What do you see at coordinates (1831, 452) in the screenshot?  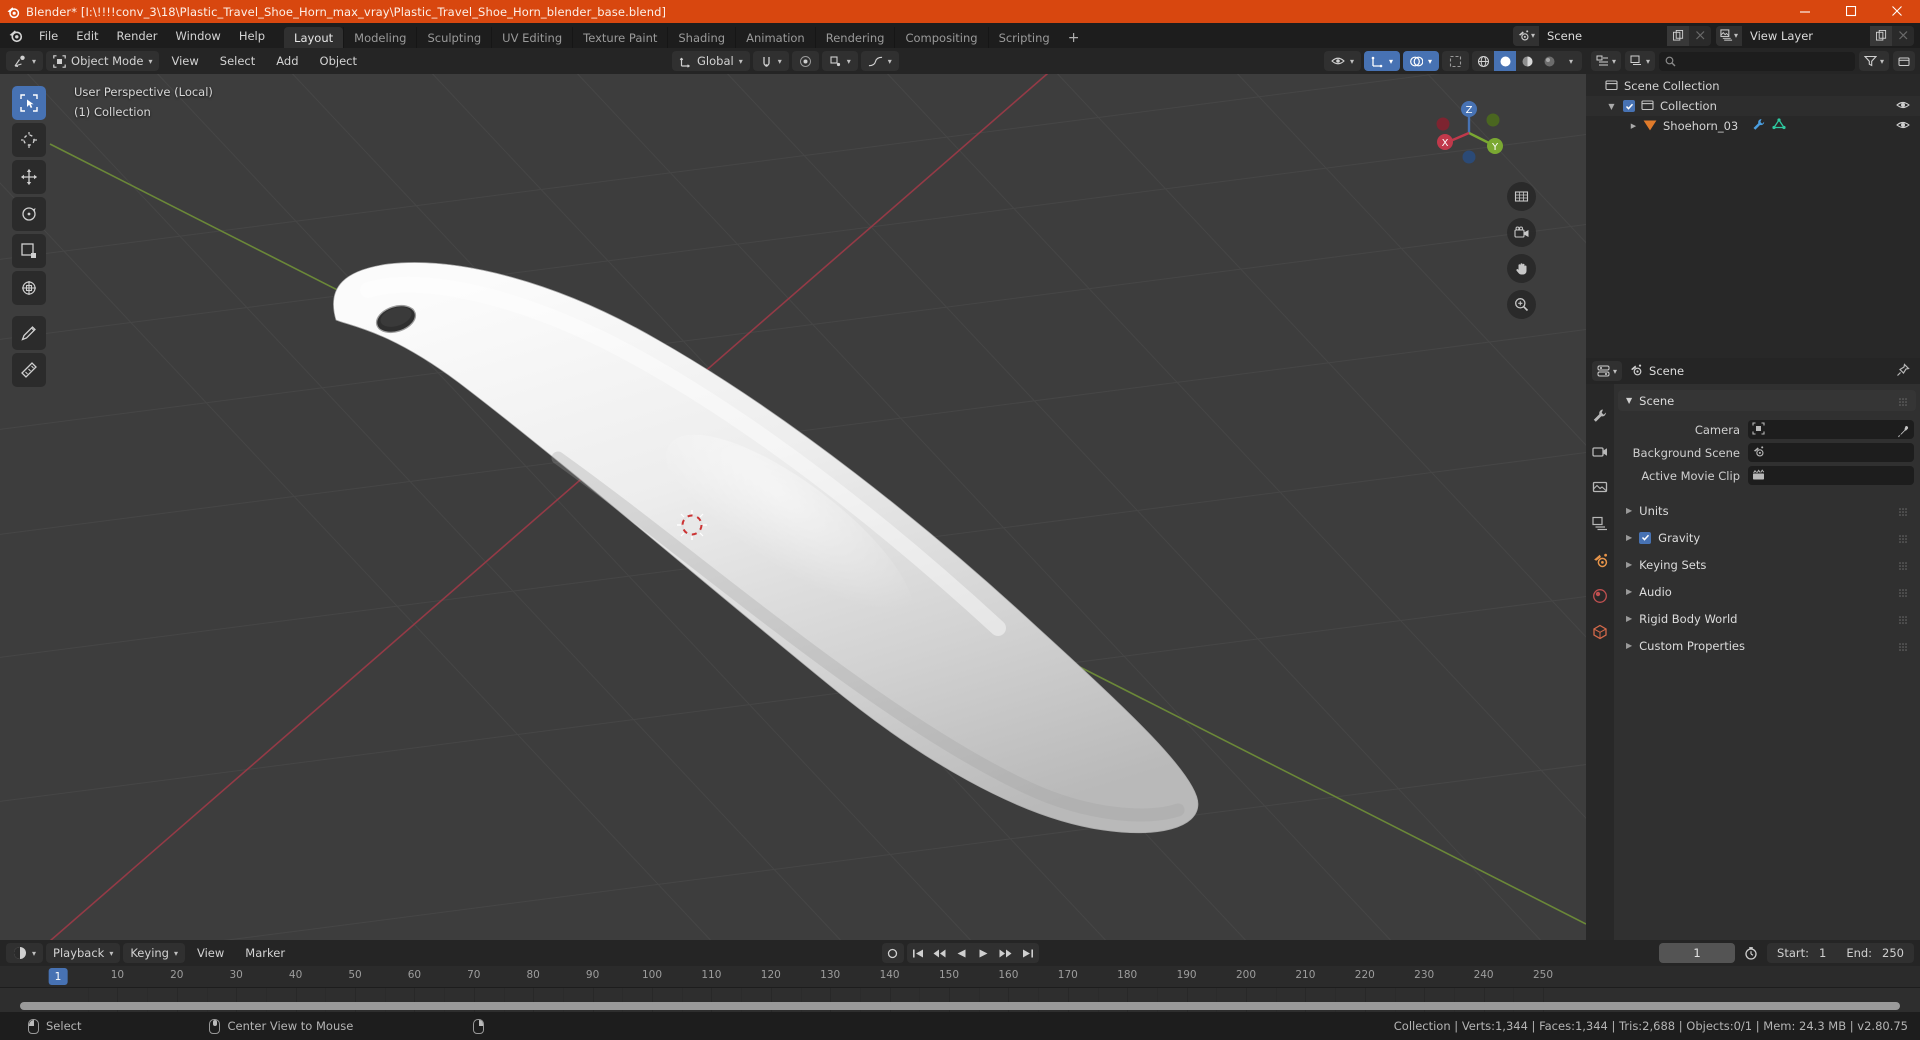 I see `background-scene-field` at bounding box center [1831, 452].